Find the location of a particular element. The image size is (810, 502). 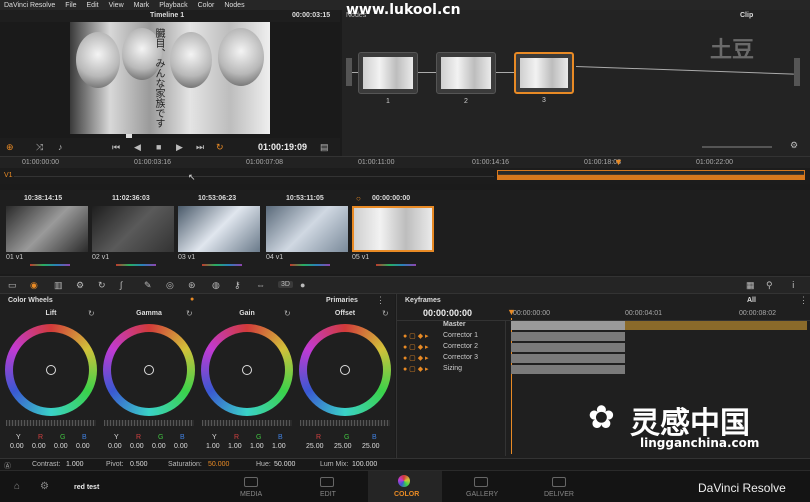

menu-mark: Mark is located at coordinates (142, 5).